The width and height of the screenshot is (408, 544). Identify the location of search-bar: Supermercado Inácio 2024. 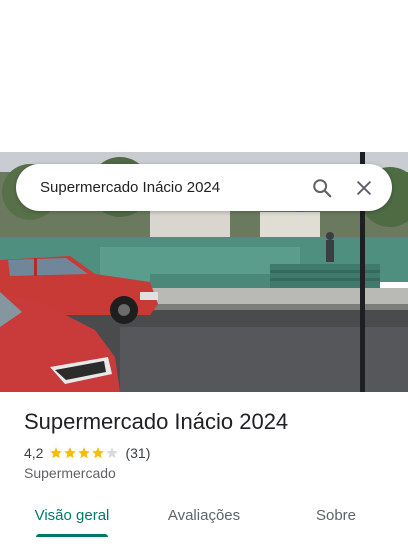
(204, 187).